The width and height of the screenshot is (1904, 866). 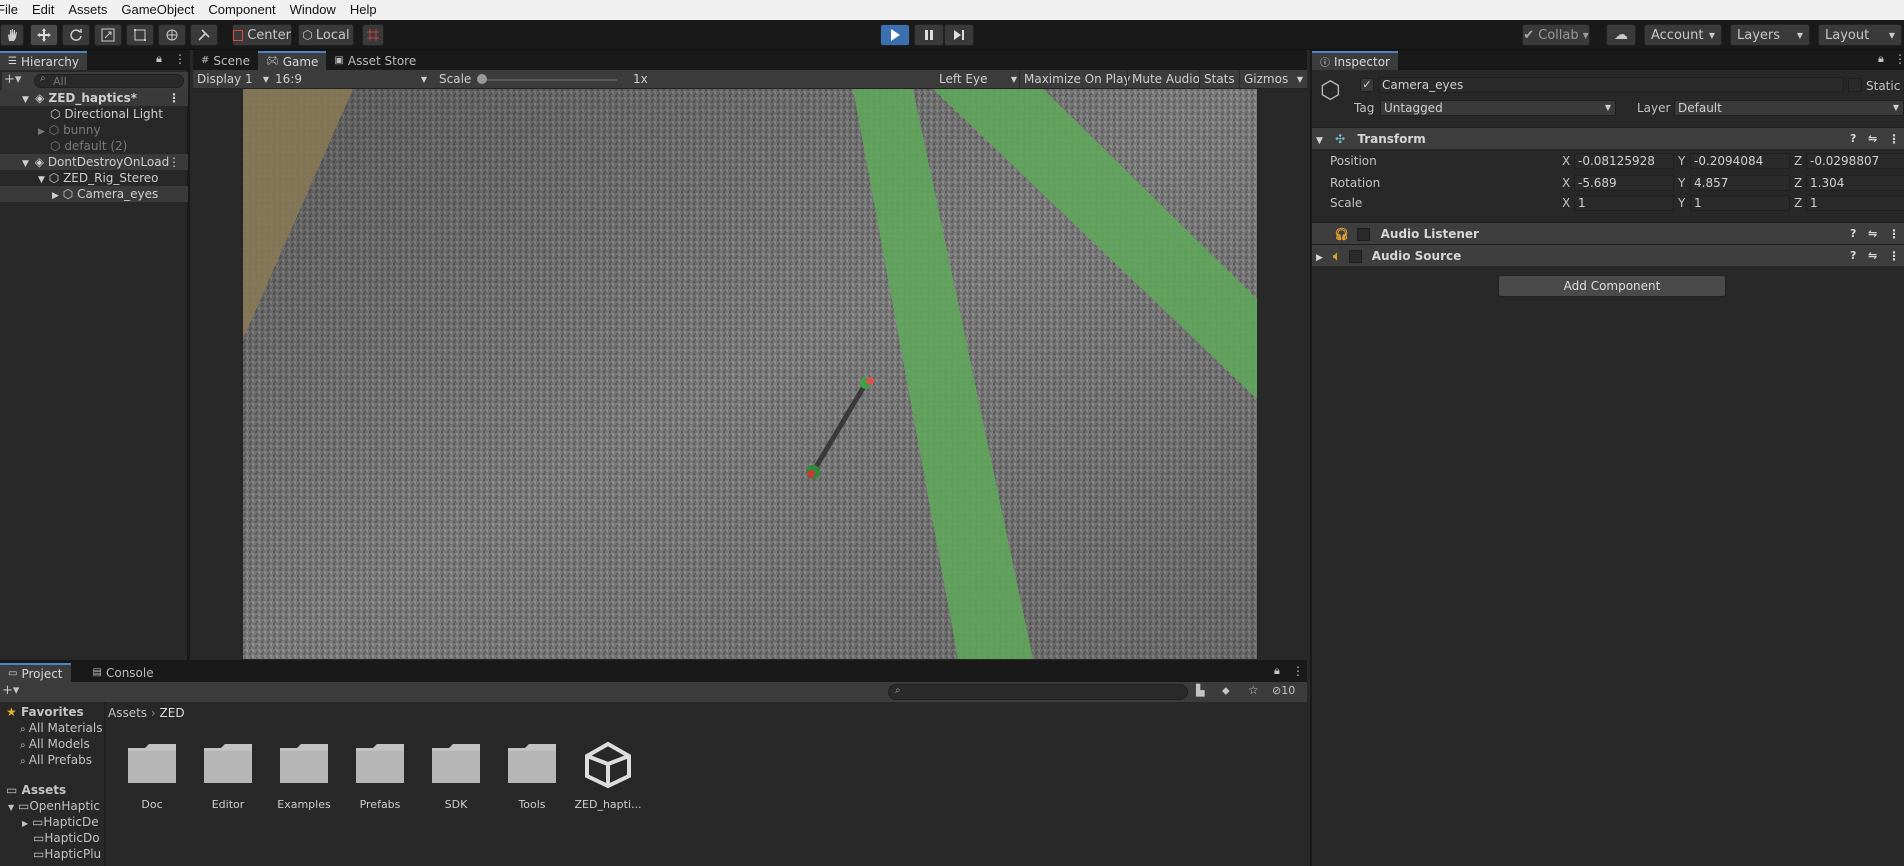 What do you see at coordinates (43, 10) in the screenshot?
I see `menu-edit: Edit` at bounding box center [43, 10].